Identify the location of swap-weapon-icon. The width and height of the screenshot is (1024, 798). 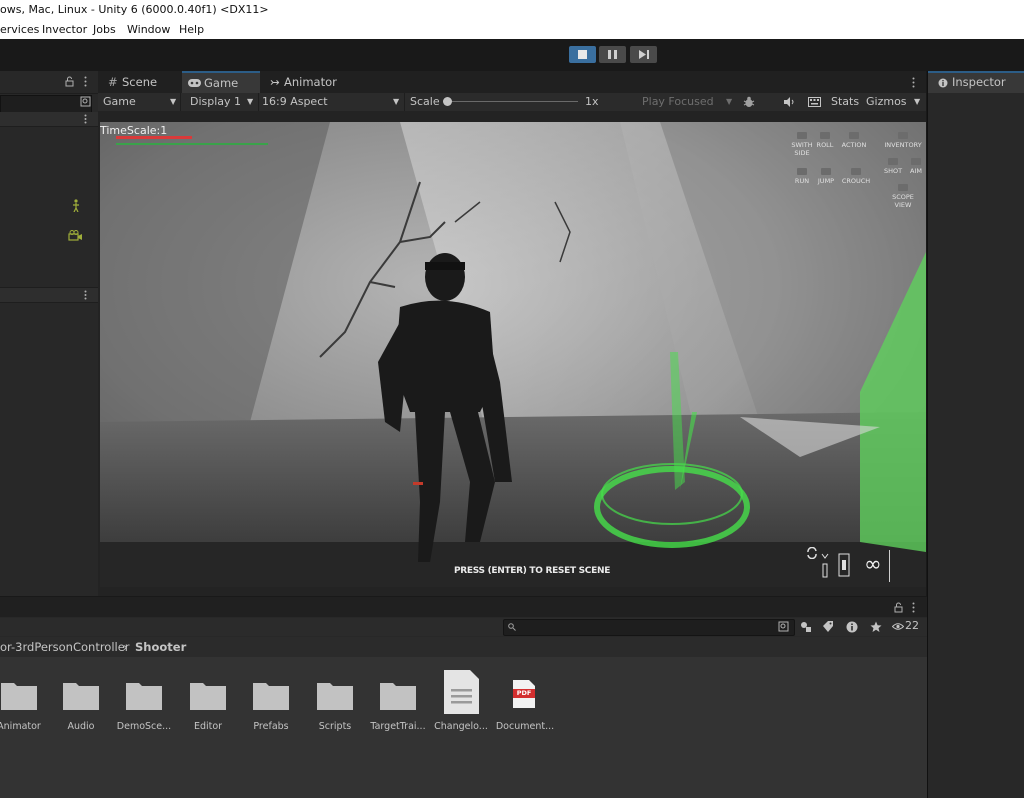
(812, 553).